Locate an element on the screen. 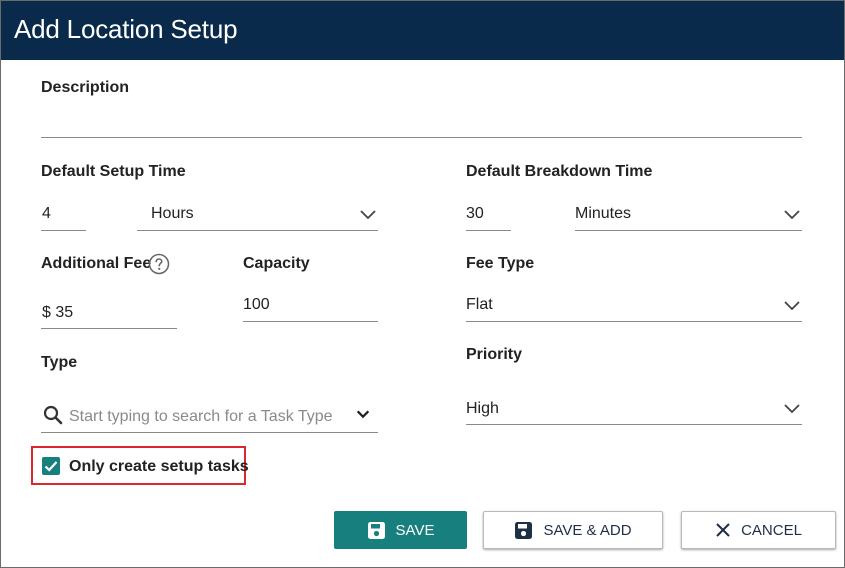  setup-time-unit-value: Hours is located at coordinates (172, 213).